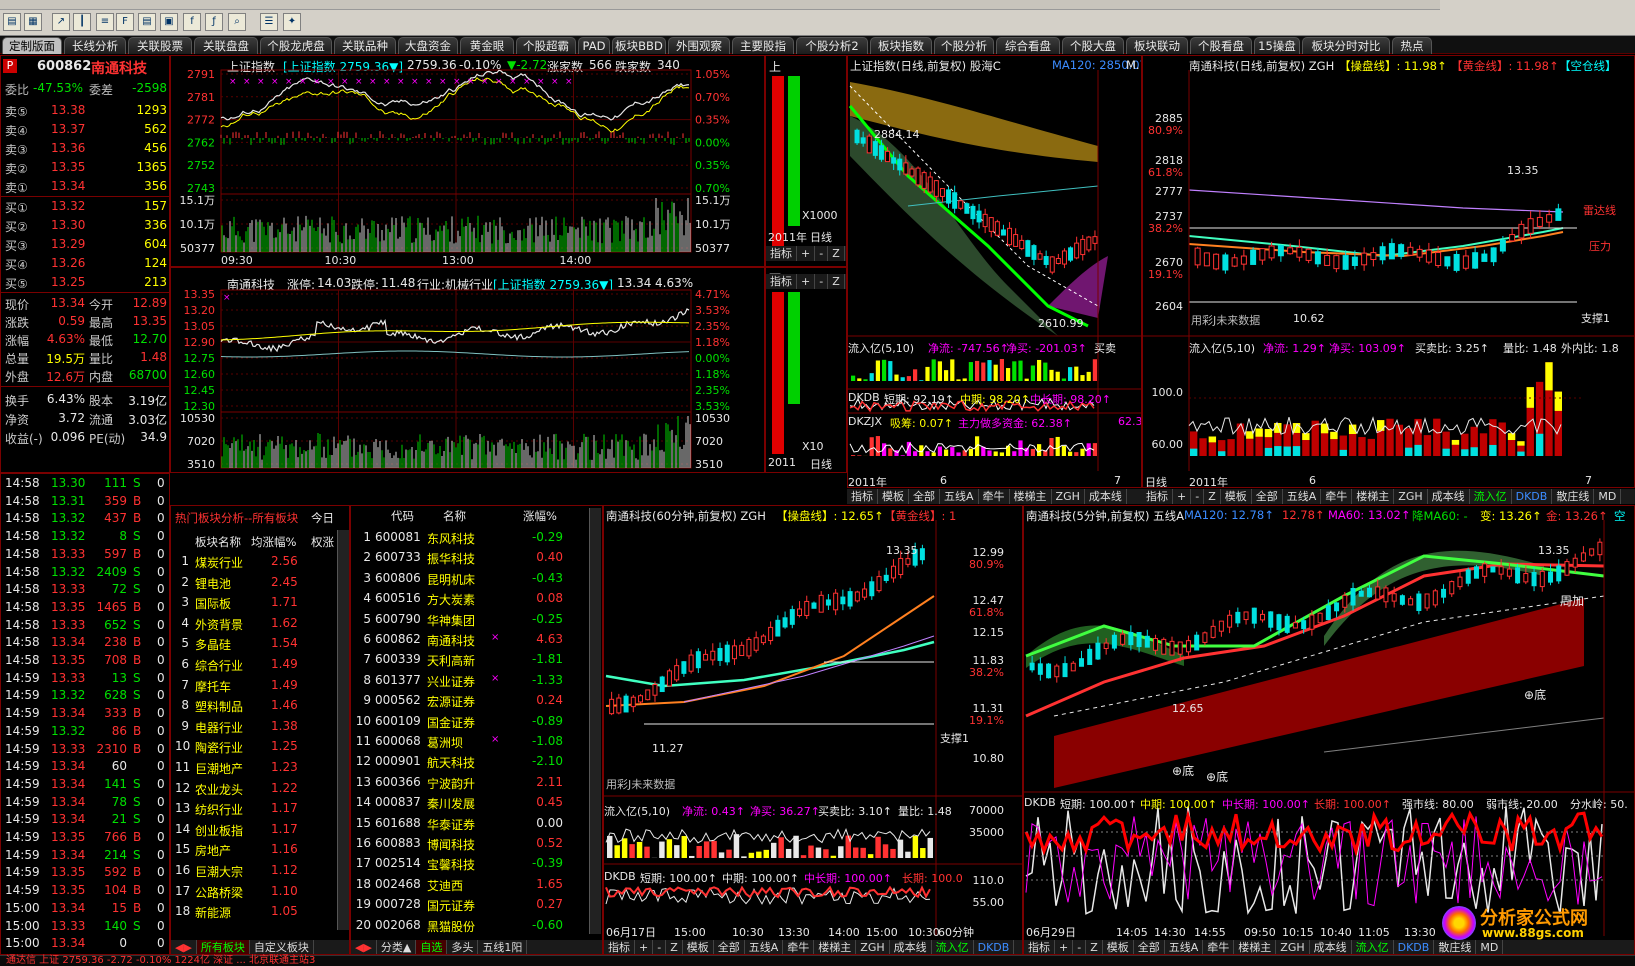 Image resolution: width=1635 pixels, height=966 pixels. I want to click on stock-code: 600862, so click(398, 639).